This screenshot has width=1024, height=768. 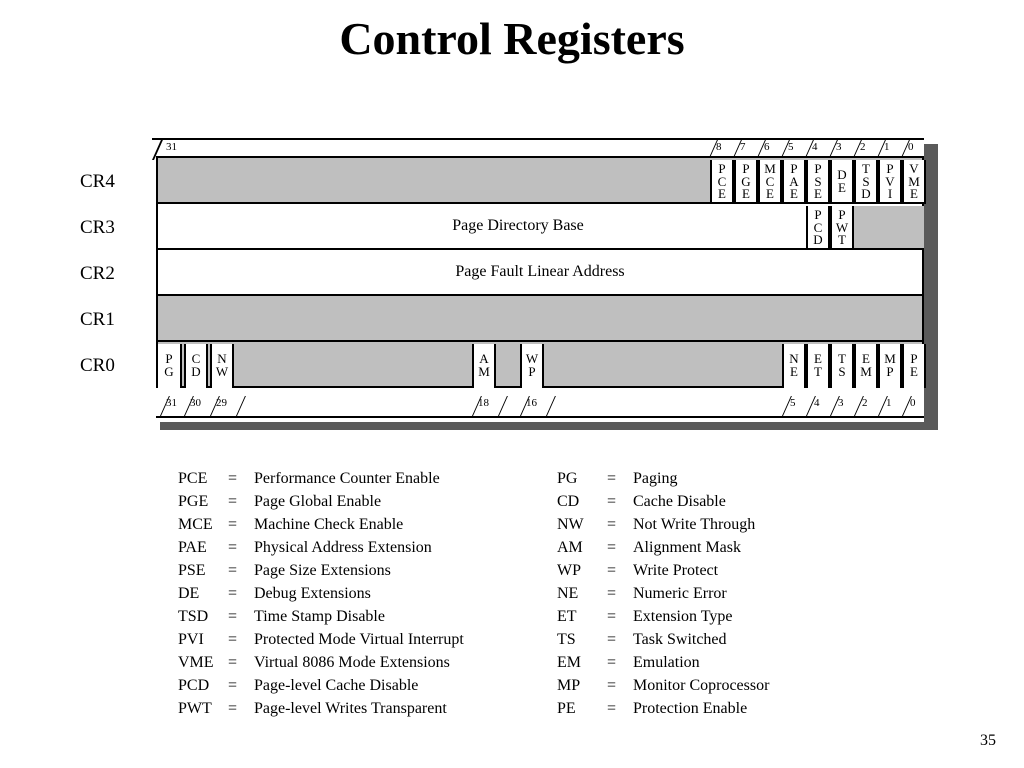 What do you see at coordinates (866, 182) in the screenshot?
I see `cr4-bit-tsd: TSD` at bounding box center [866, 182].